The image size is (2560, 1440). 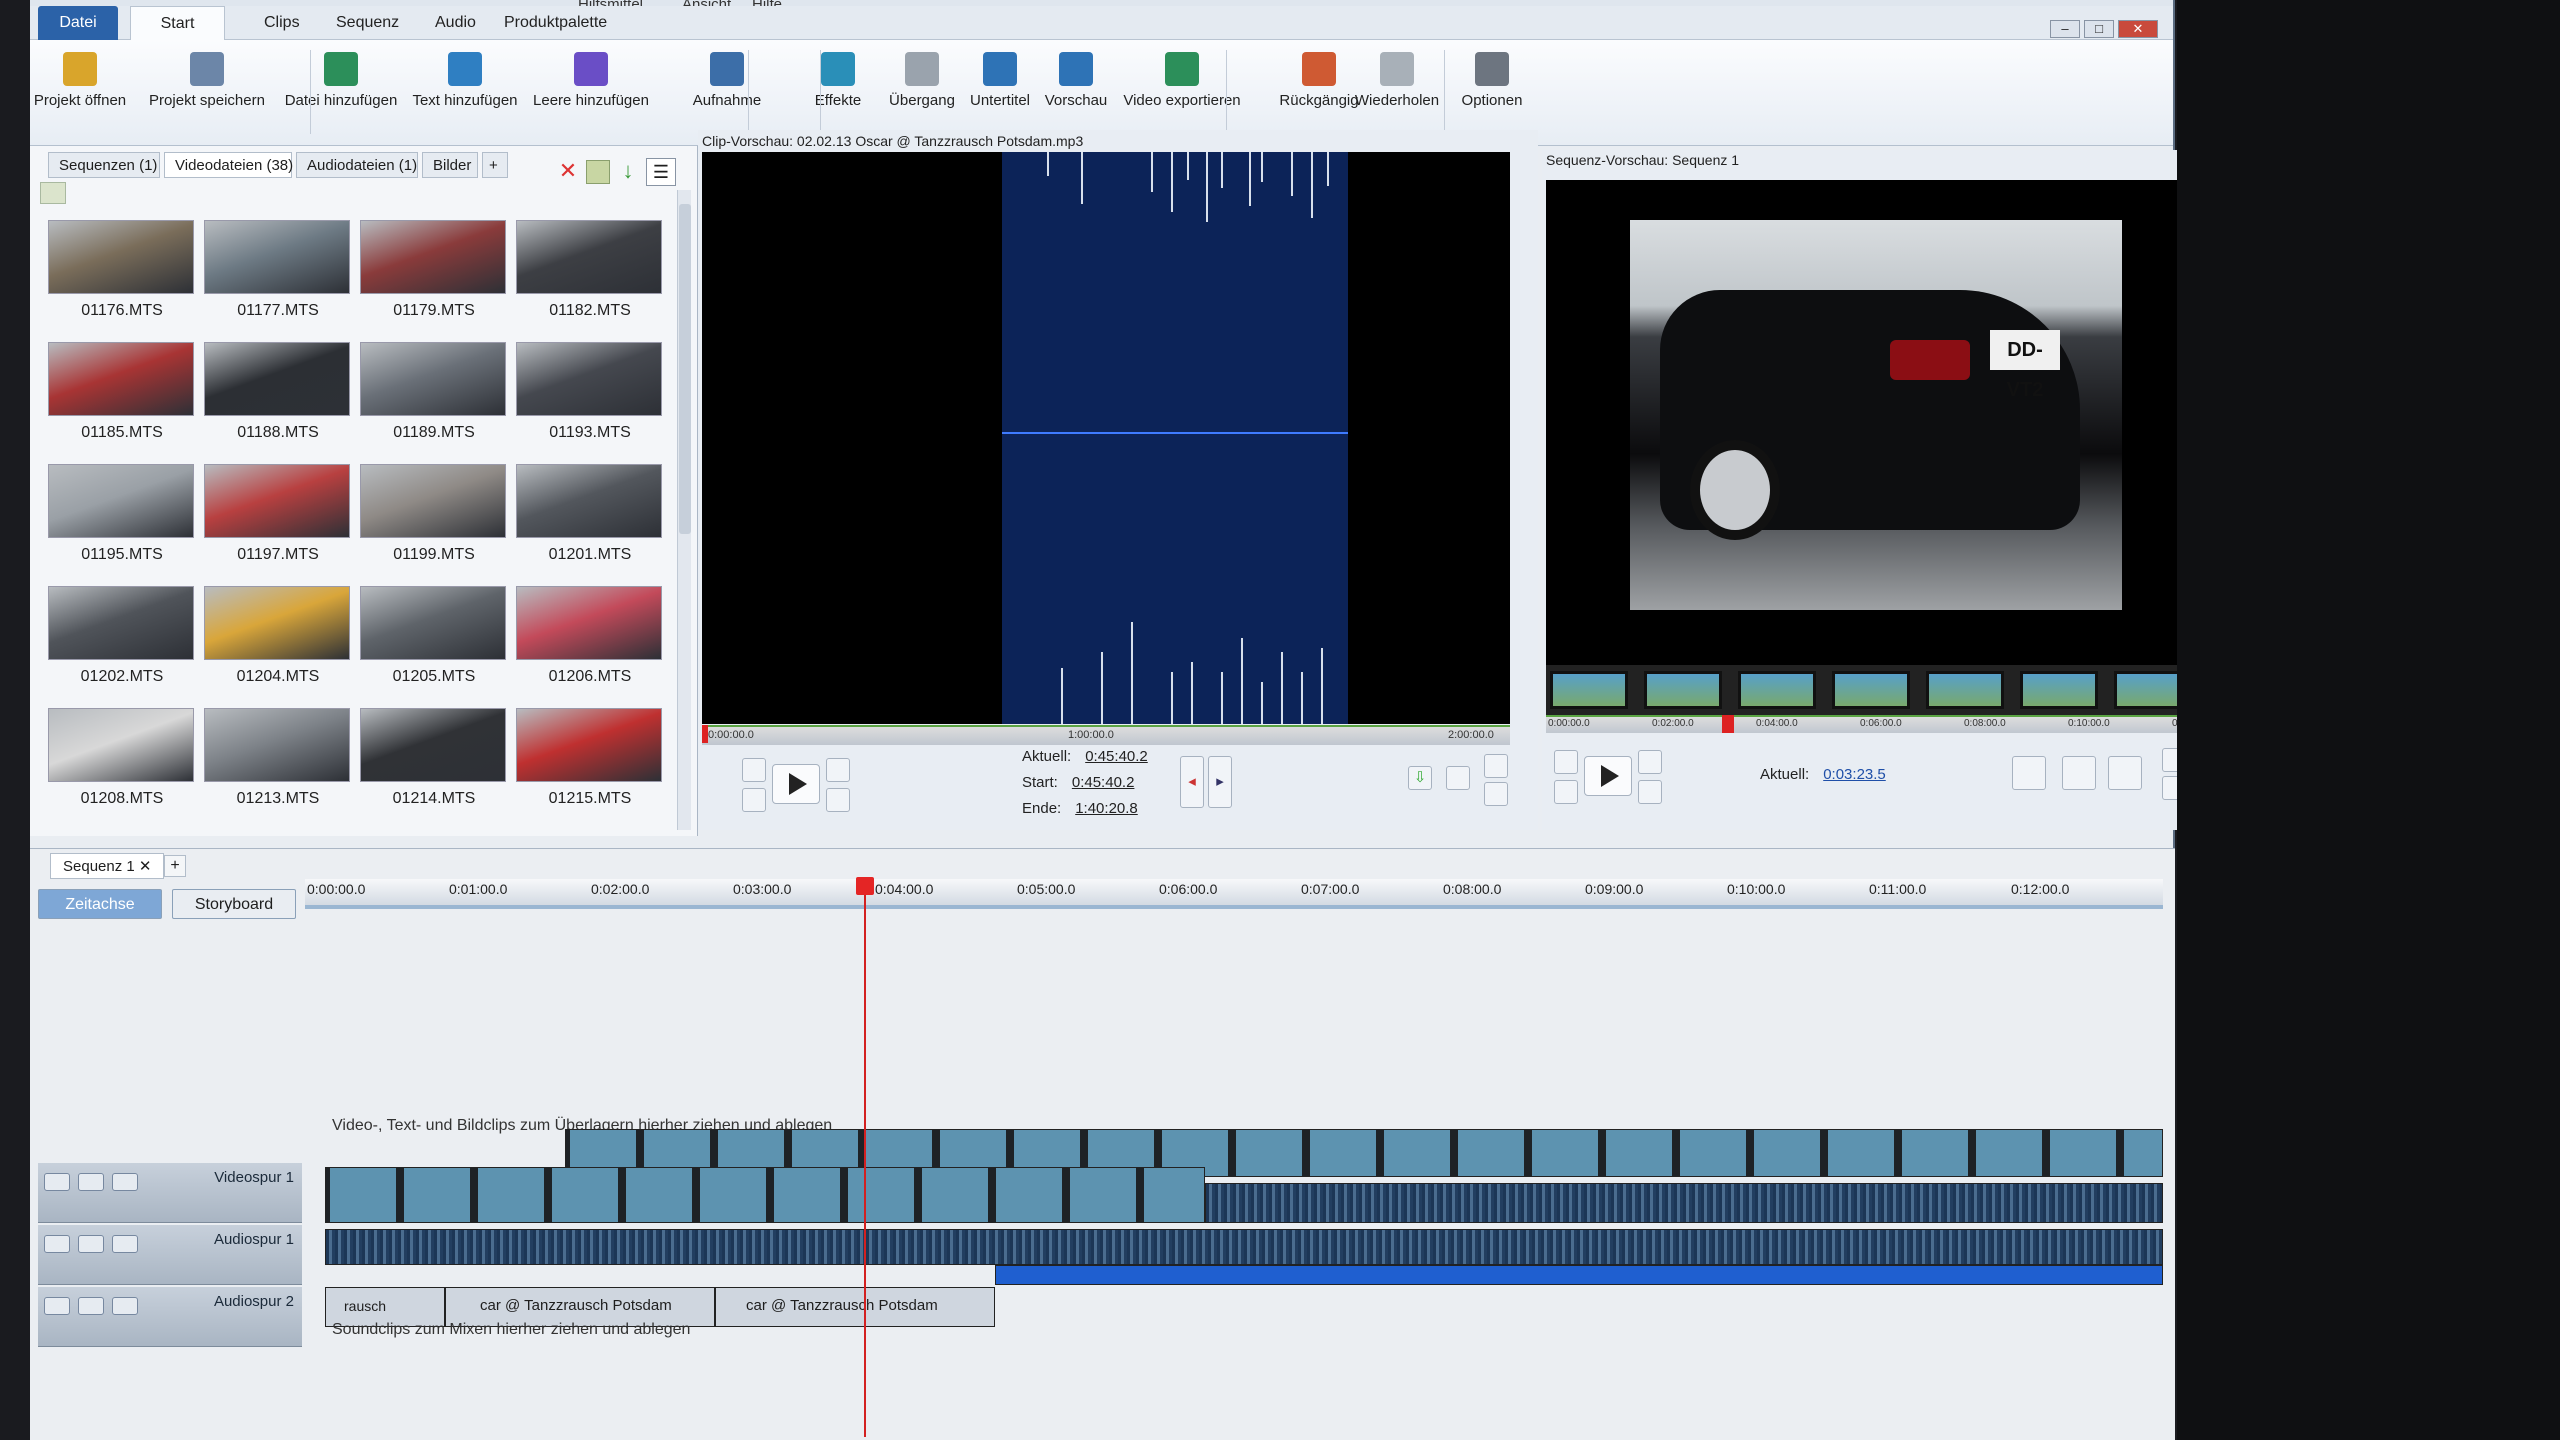 What do you see at coordinates (434, 645) in the screenshot?
I see `media-thumbnail: 01205.MTS` at bounding box center [434, 645].